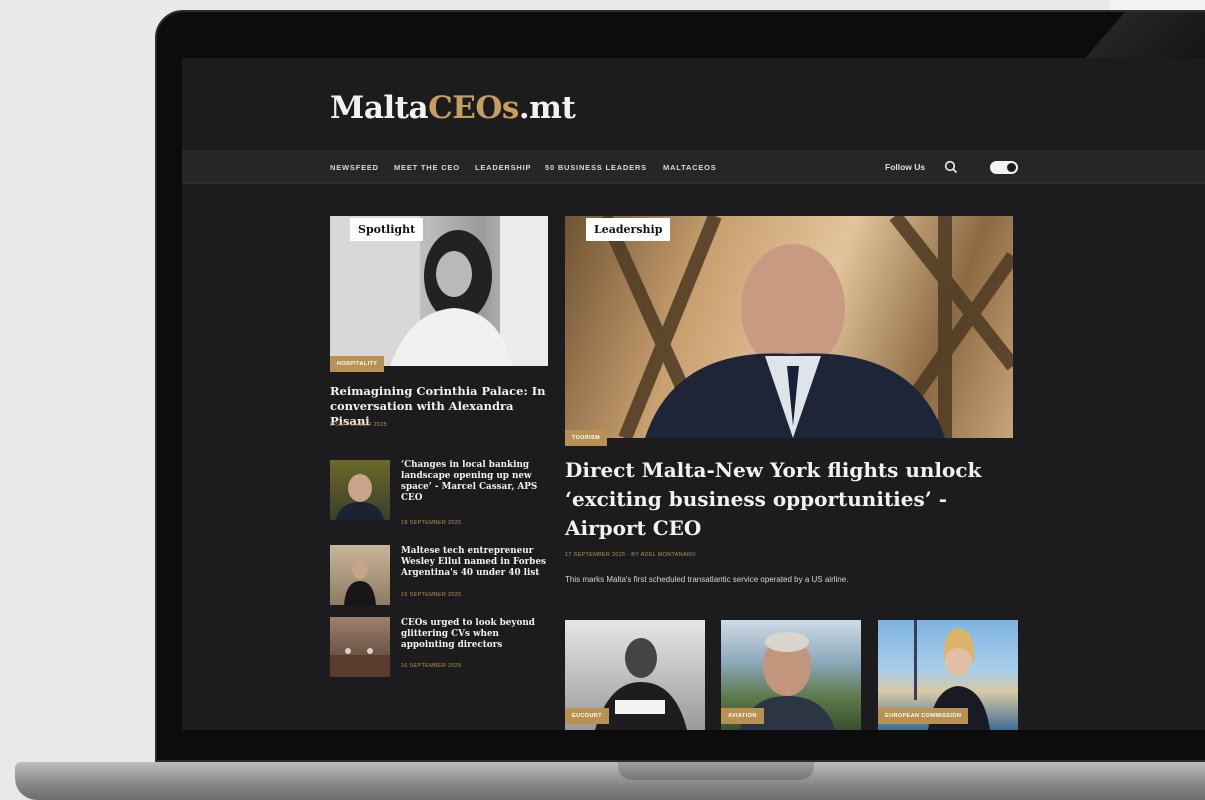 This screenshot has width=1205, height=800. Describe the element at coordinates (690, 167) in the screenshot. I see `nav-item-maltaceos: MALTACEOS` at that location.